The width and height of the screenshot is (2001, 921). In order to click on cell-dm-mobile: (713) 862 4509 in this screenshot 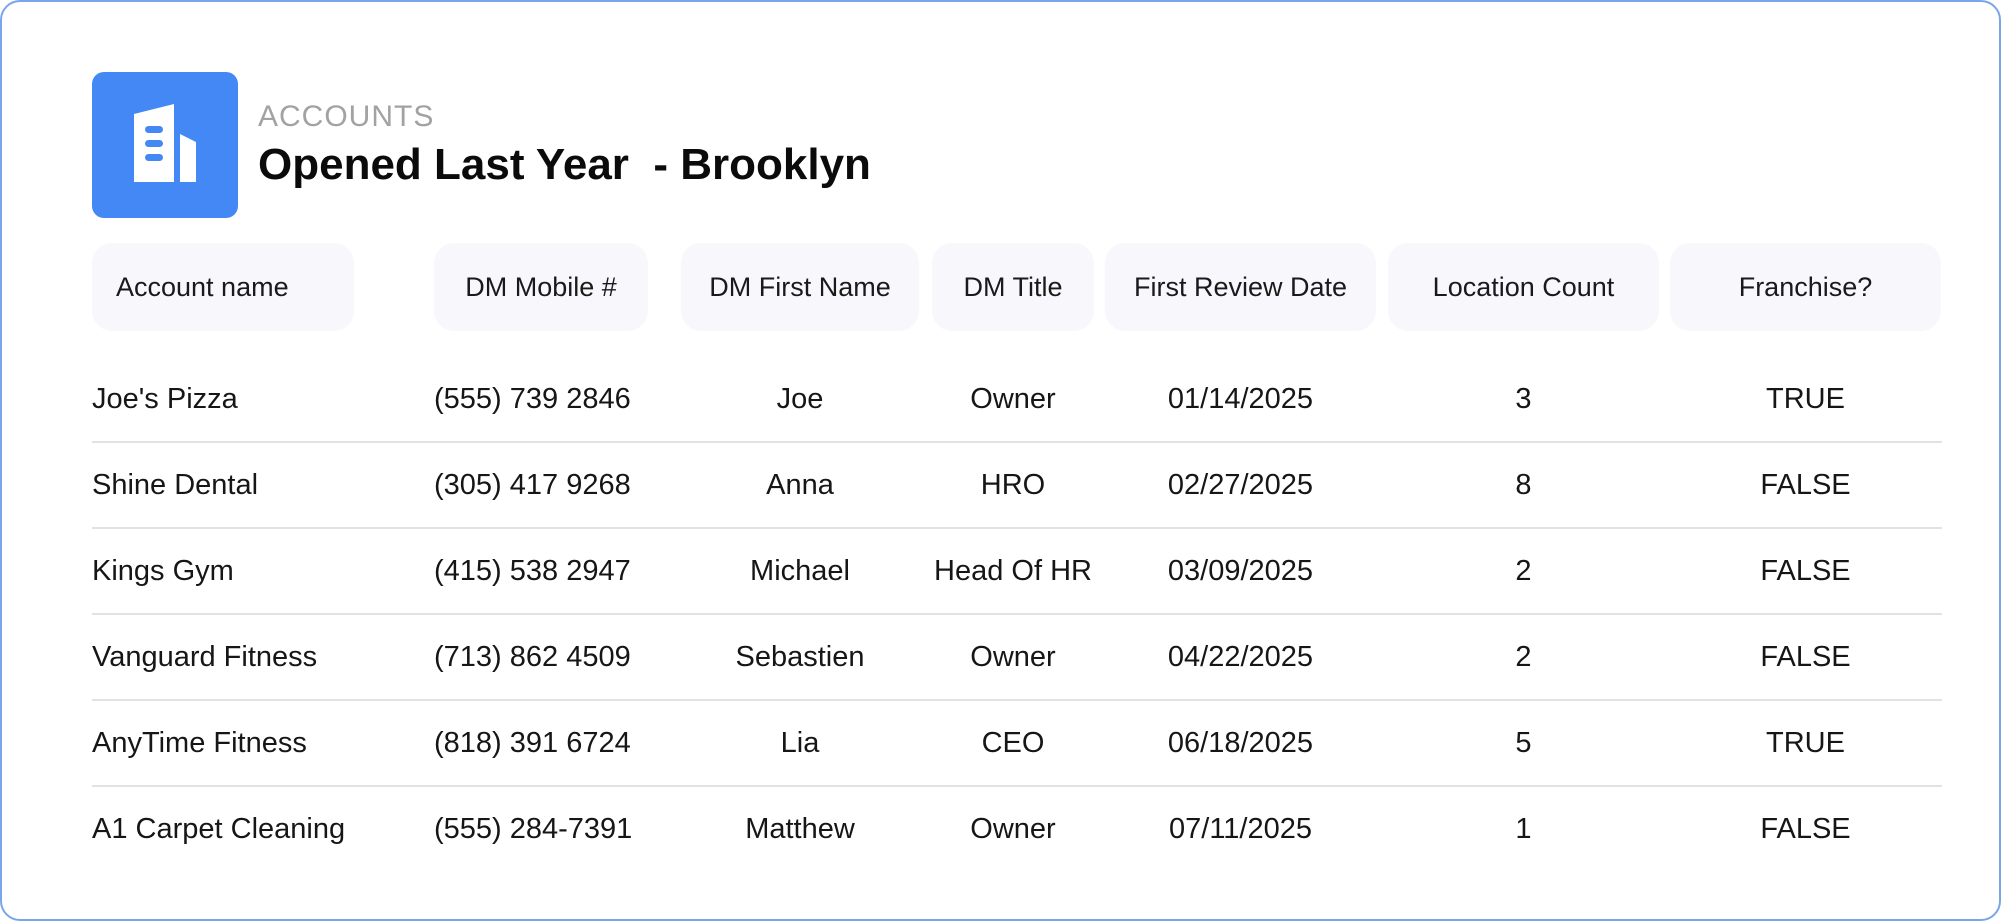, I will do `click(532, 656)`.